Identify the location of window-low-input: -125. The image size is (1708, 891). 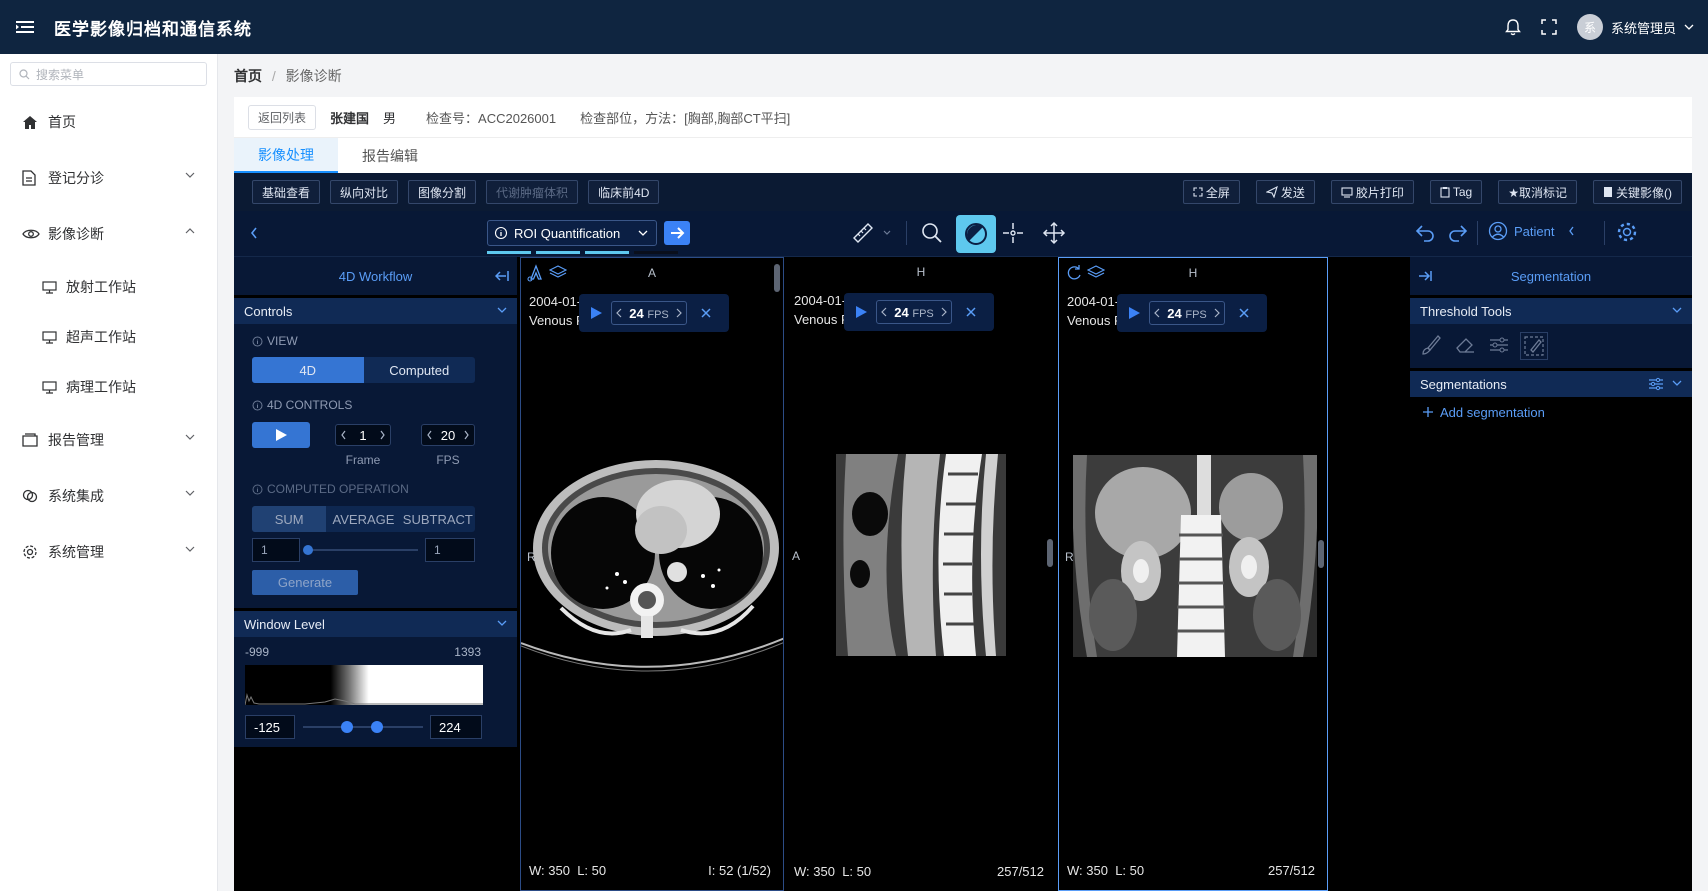
(270, 727).